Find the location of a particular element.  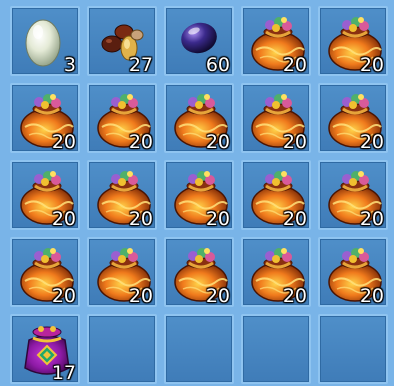

inventory-slot: 3 is located at coordinates (45, 41).